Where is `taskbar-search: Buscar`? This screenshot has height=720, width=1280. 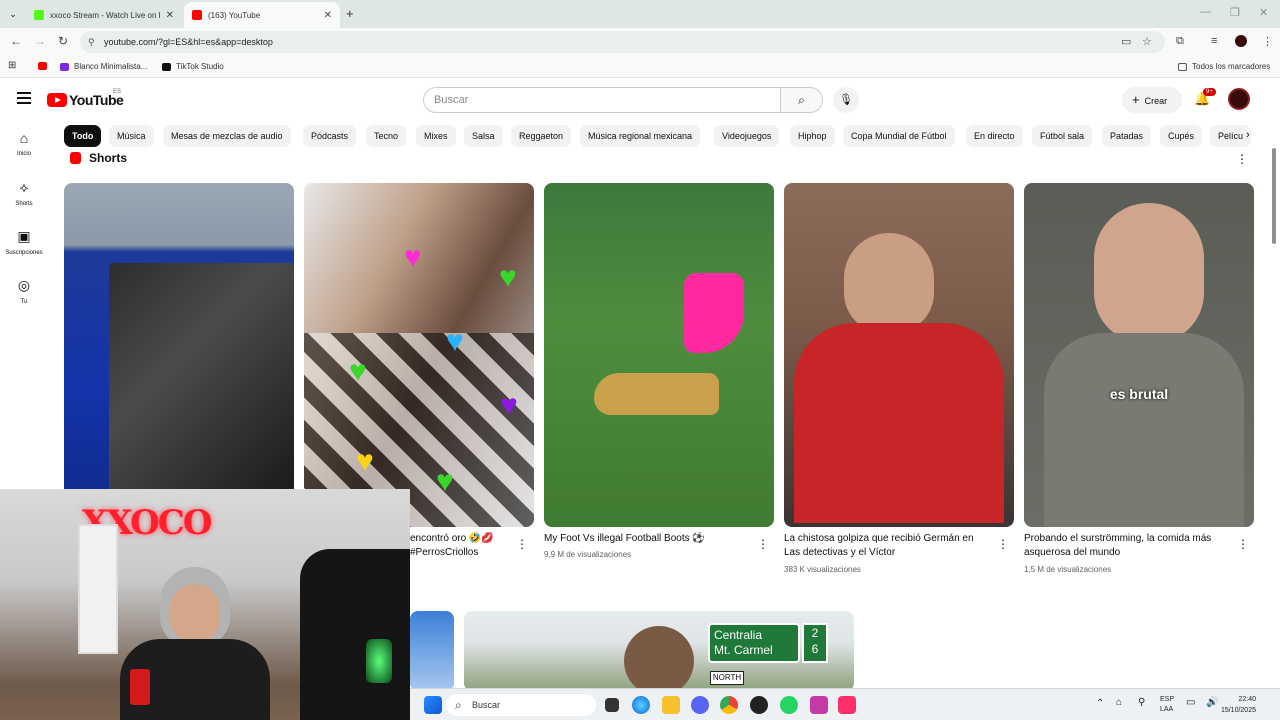
taskbar-search: Buscar is located at coordinates (521, 705).